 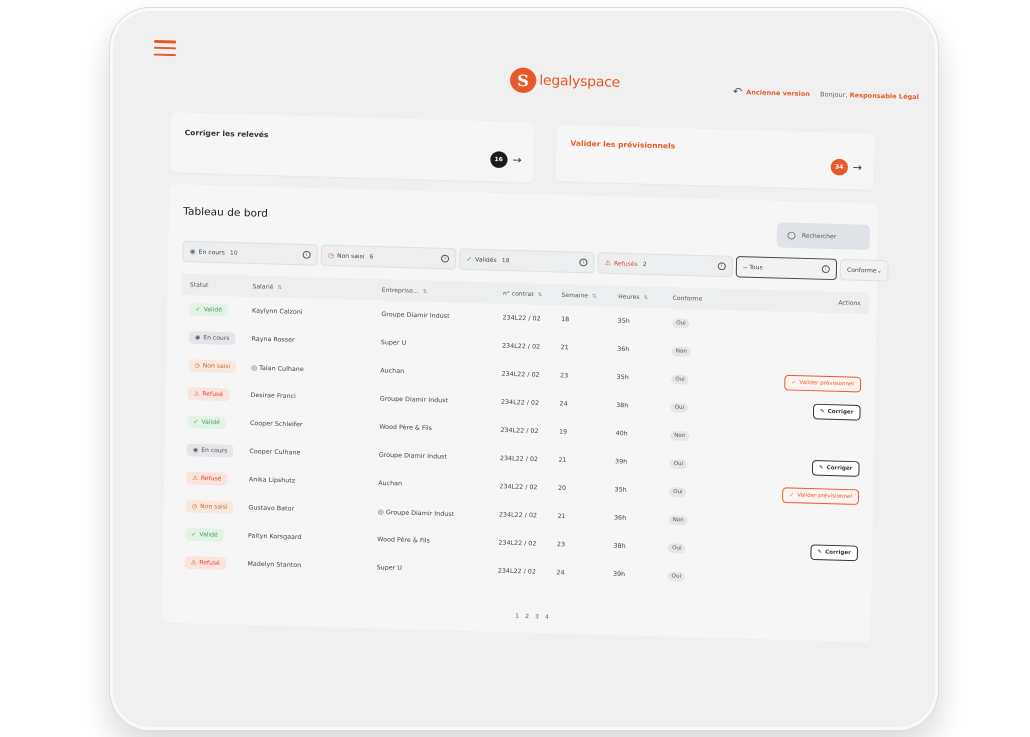 I want to click on logo: S legalyspace, so click(x=564, y=81).